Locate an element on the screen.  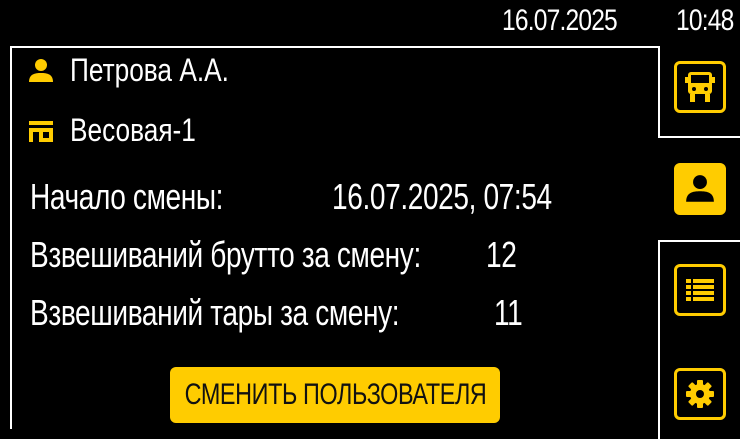
top-bar: 16.07.2025 10:48 is located at coordinates (370, 23).